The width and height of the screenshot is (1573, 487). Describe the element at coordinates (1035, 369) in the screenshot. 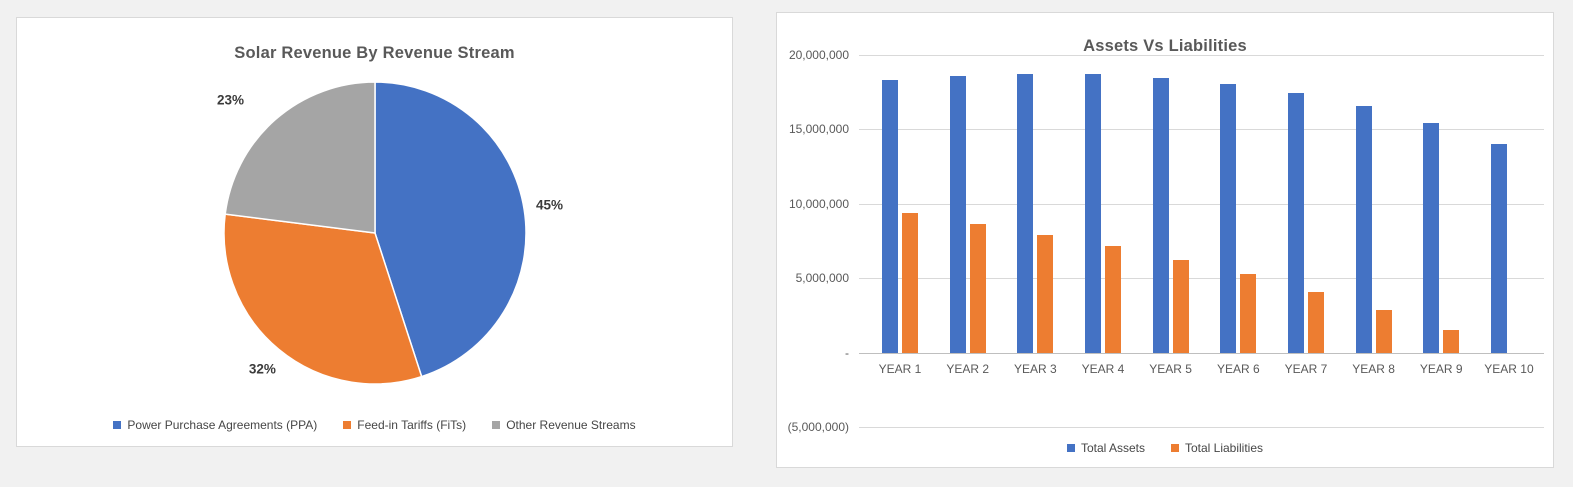

I see `x-axis-tick-label: YEAR 3` at that location.